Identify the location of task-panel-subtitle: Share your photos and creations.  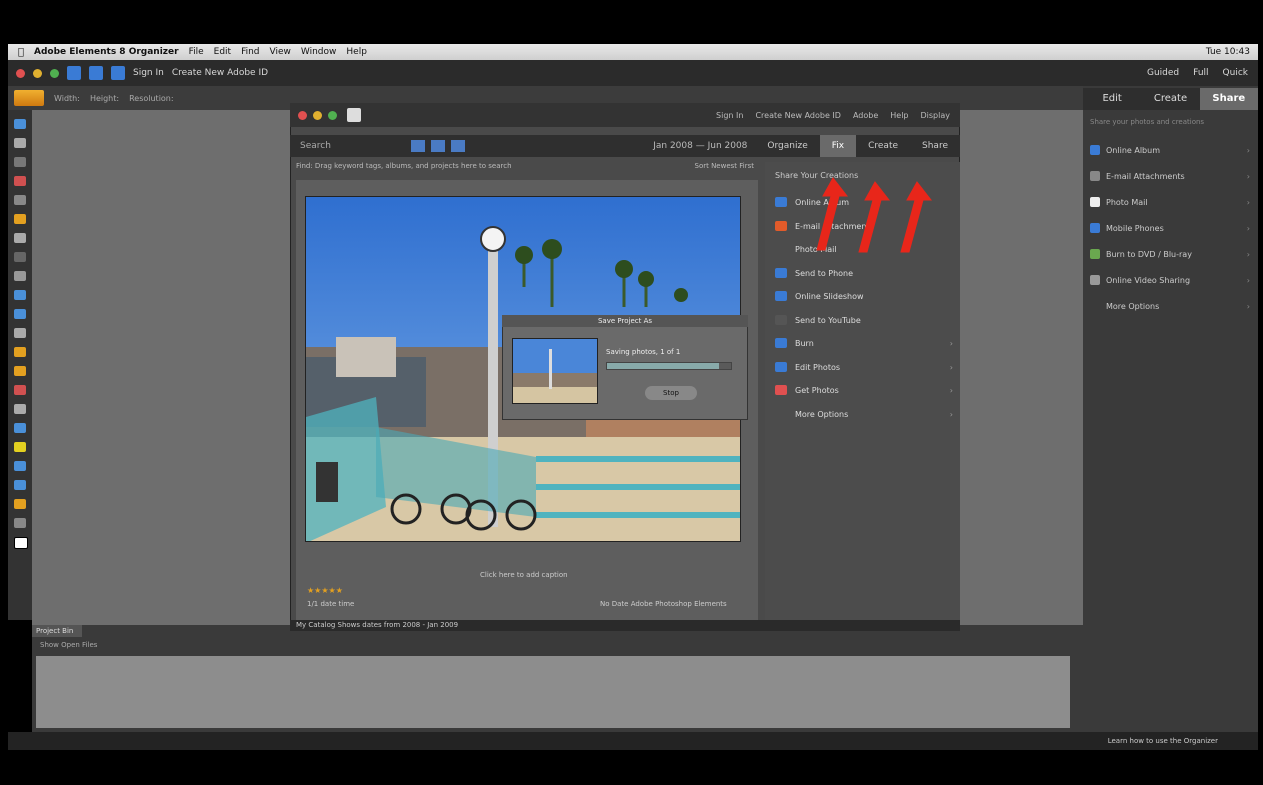
(1147, 122).